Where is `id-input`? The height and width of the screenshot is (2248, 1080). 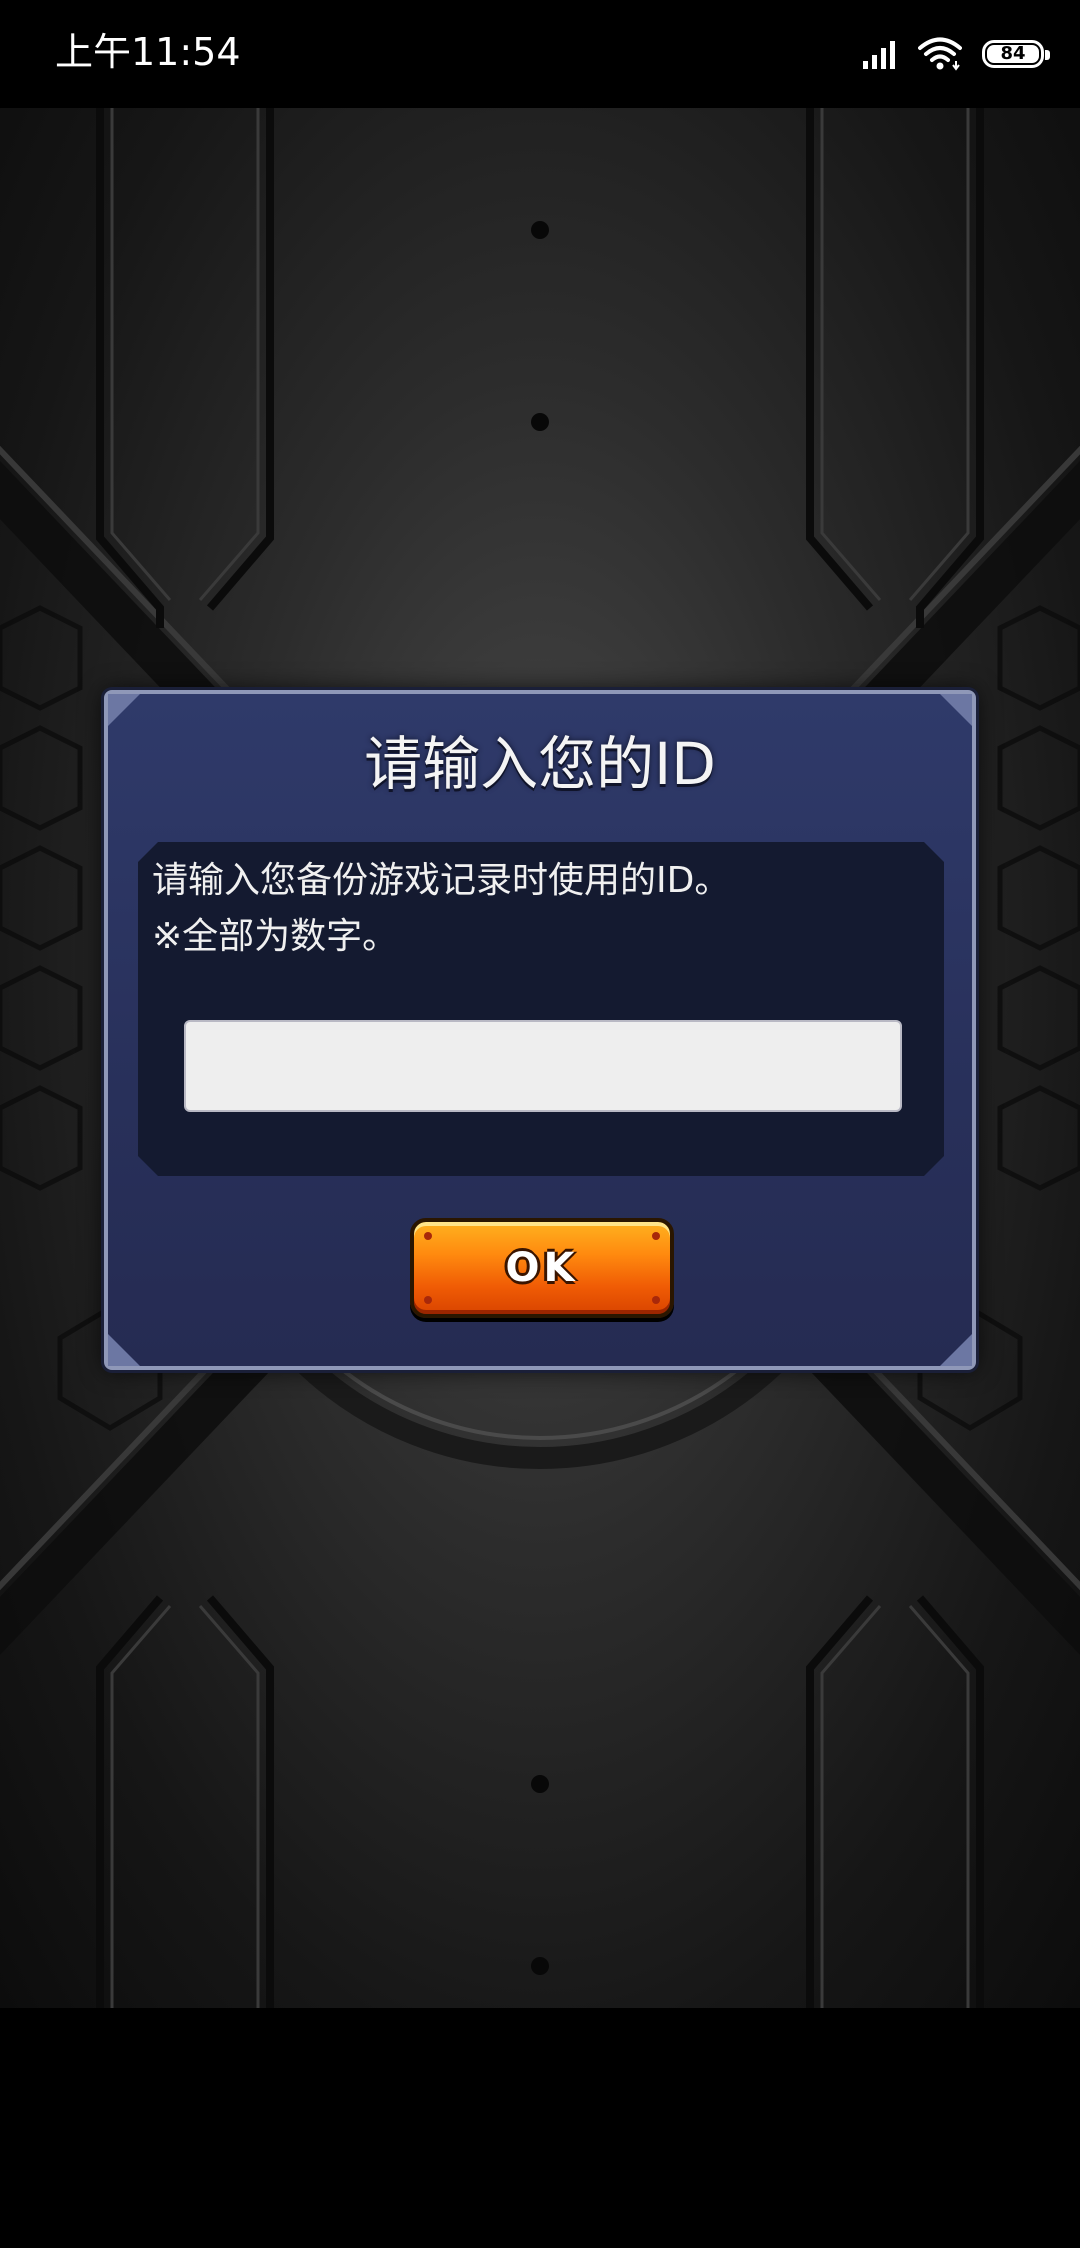 id-input is located at coordinates (543, 1066).